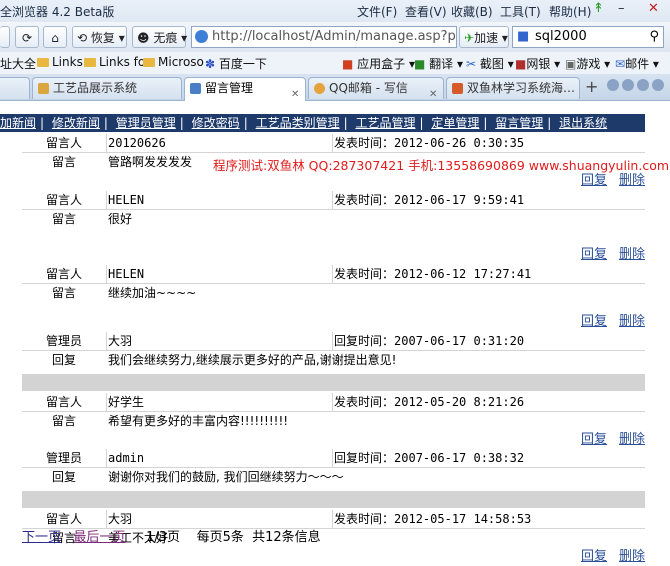 The image size is (670, 566). What do you see at coordinates (364, 200) in the screenshot?
I see `post-time-label: 发表时间：` at bounding box center [364, 200].